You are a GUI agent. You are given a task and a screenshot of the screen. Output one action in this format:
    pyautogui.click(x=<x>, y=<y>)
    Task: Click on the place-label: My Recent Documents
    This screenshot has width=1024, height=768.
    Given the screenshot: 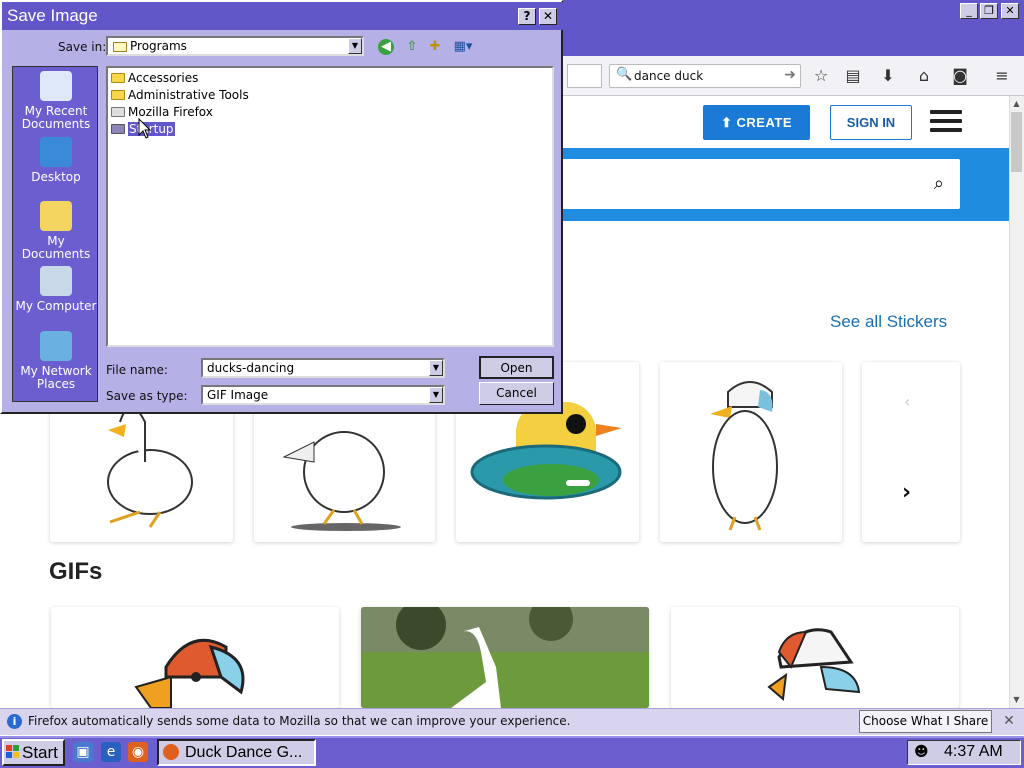 What is the action you would take?
    pyautogui.click(x=56, y=117)
    